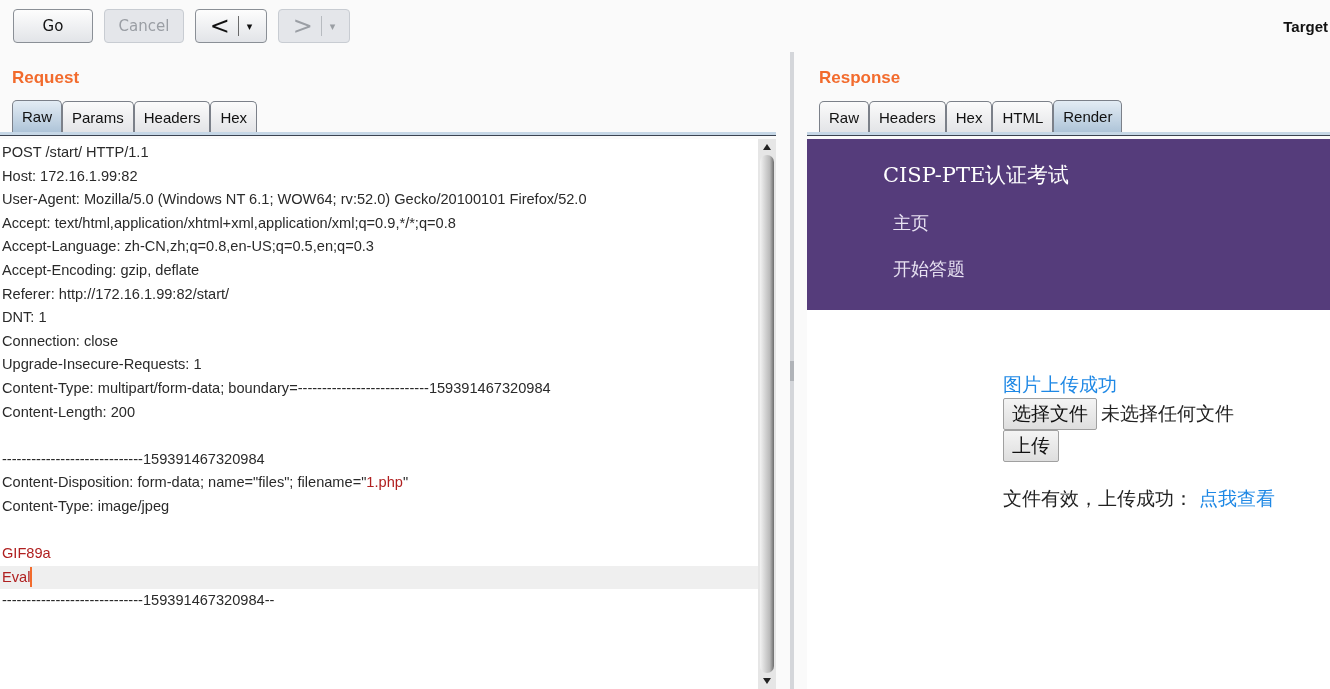  I want to click on request-line: POST /start/ HTTP/1.1, so click(75, 152).